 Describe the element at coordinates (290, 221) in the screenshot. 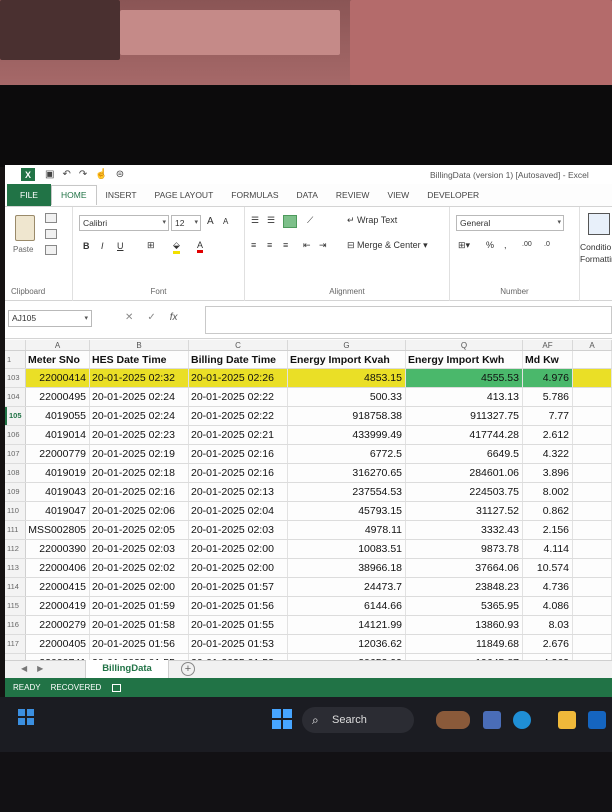

I see `align-bottom-icon` at that location.